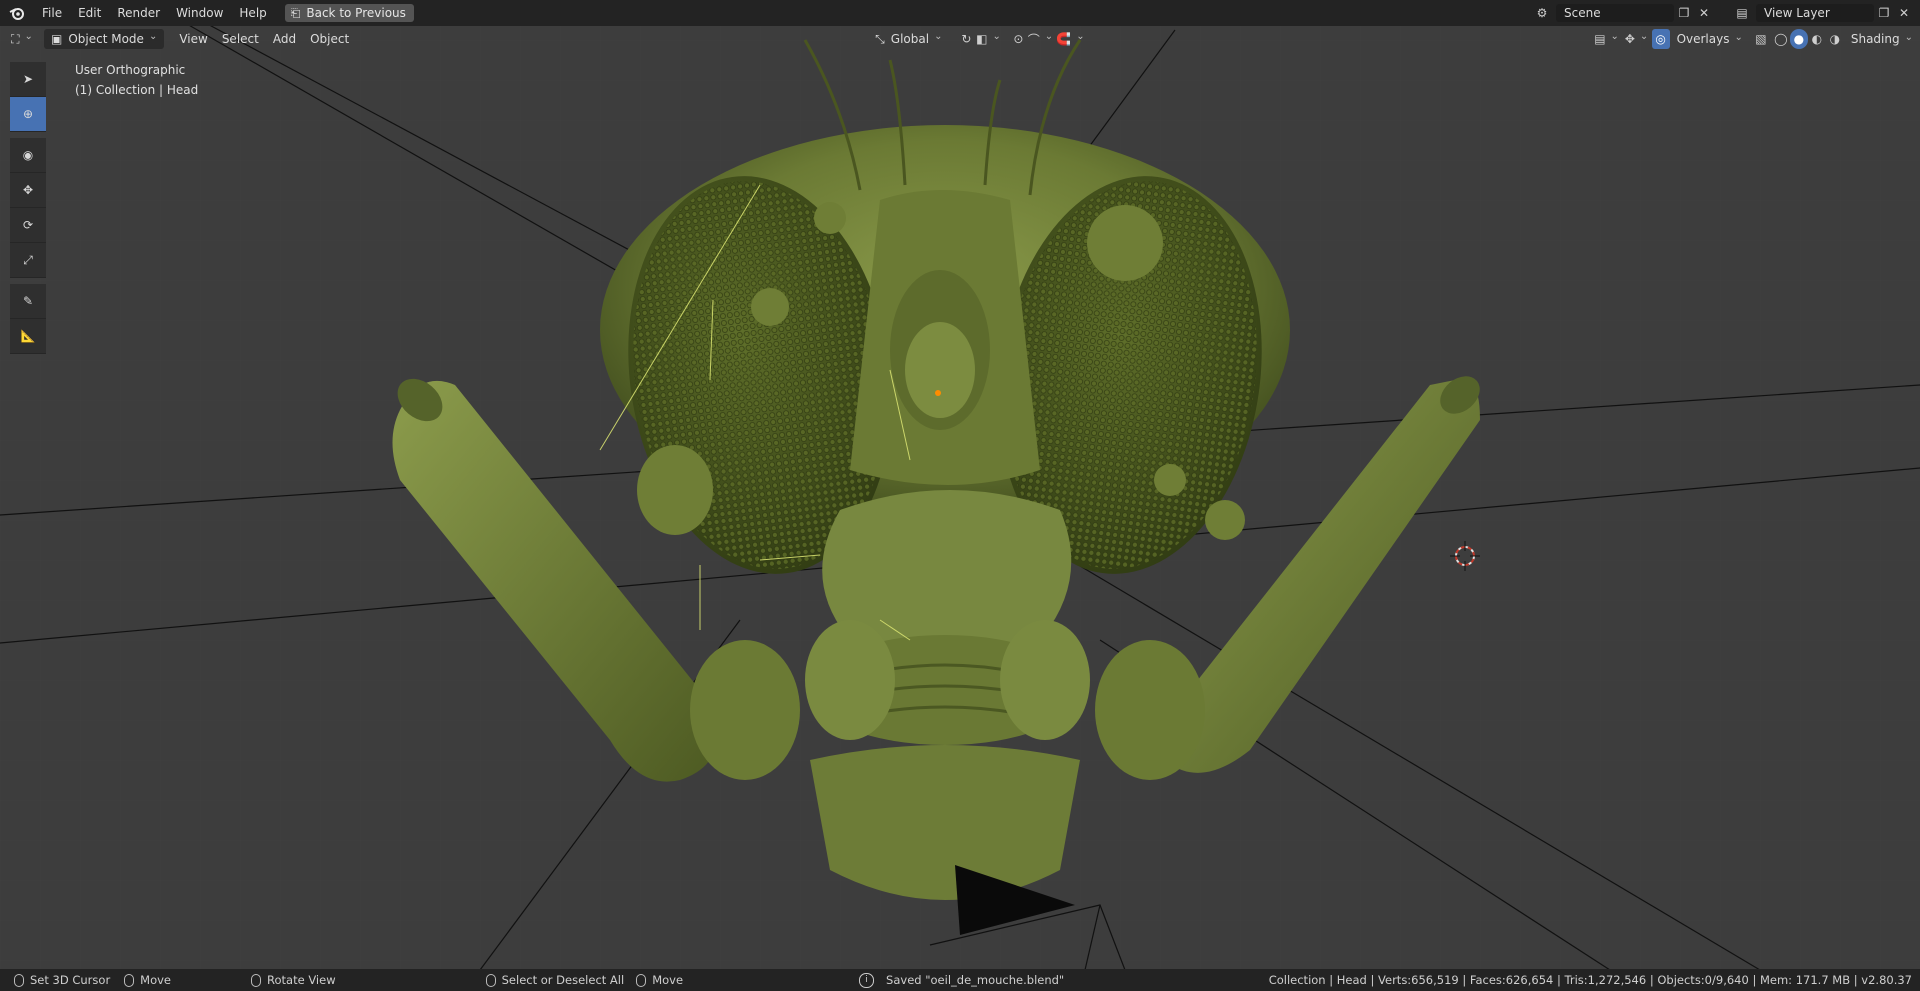 The width and height of the screenshot is (1920, 991). I want to click on status-middle-mouse: Move, so click(147, 980).